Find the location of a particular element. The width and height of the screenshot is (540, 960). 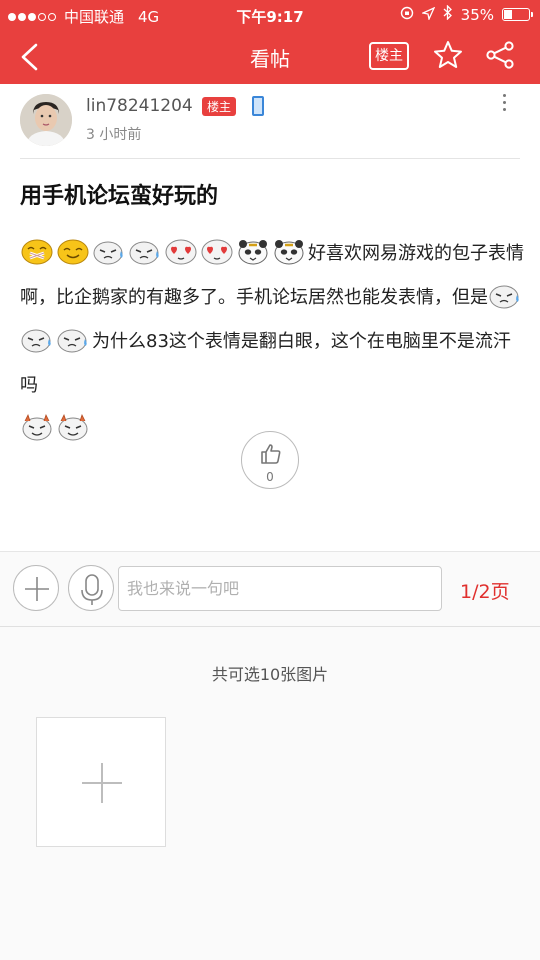

add-image-button is located at coordinates (101, 782).